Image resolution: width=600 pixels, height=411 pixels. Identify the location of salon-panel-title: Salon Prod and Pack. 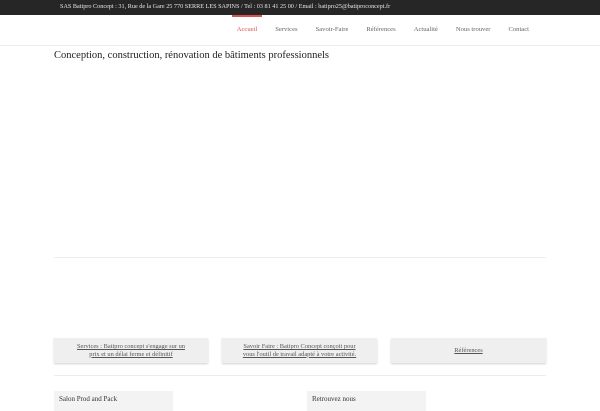
(88, 399).